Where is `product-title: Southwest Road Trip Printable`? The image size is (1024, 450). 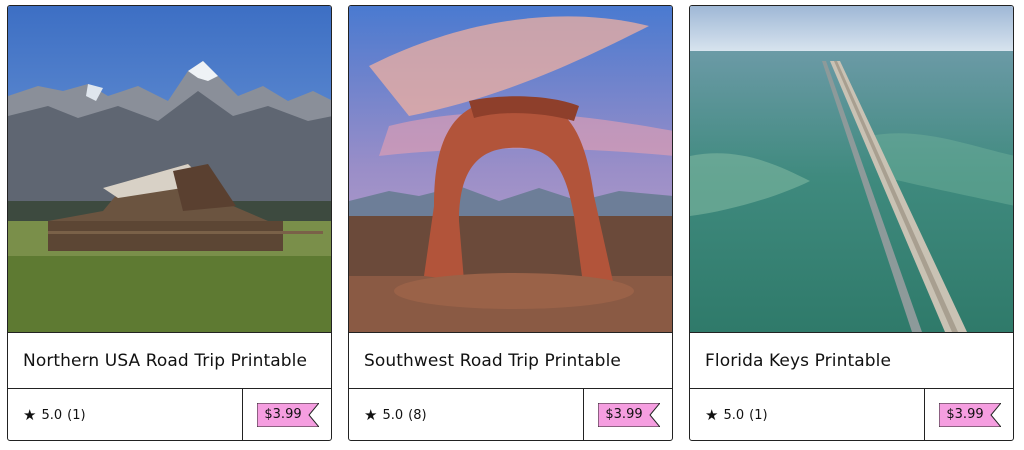
product-title: Southwest Road Trip Printable is located at coordinates (510, 361).